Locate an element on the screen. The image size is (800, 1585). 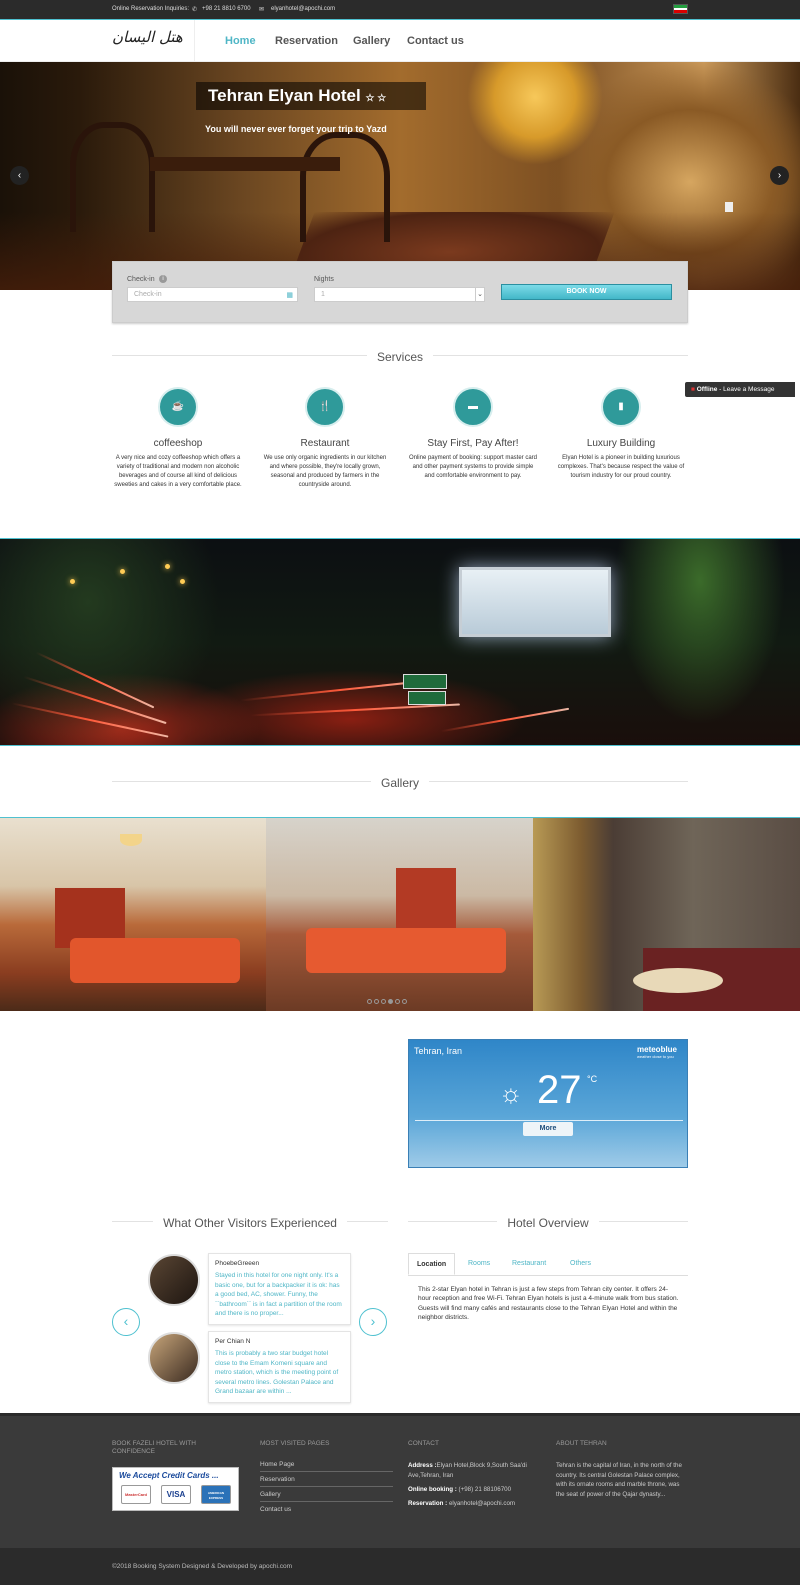
chat-widget: ■ Offline - Leave a Message is located at coordinates (740, 389).